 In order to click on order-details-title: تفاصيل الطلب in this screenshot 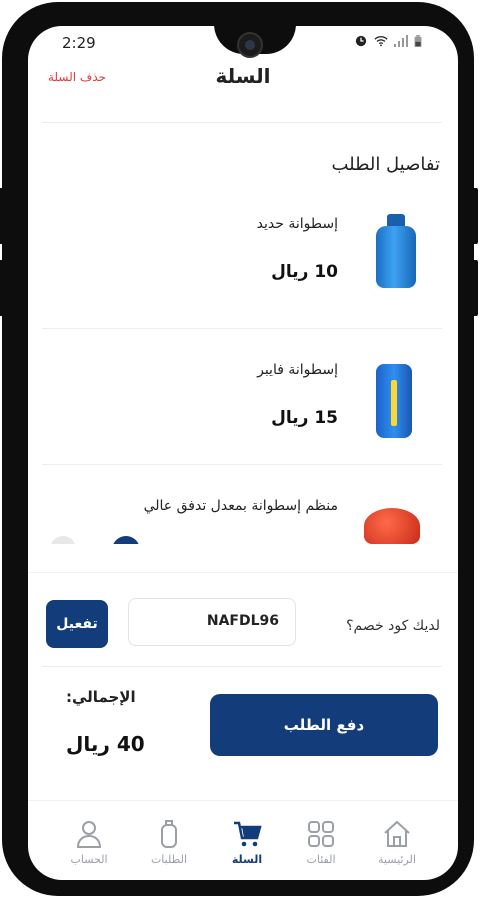, I will do `click(385, 164)`.